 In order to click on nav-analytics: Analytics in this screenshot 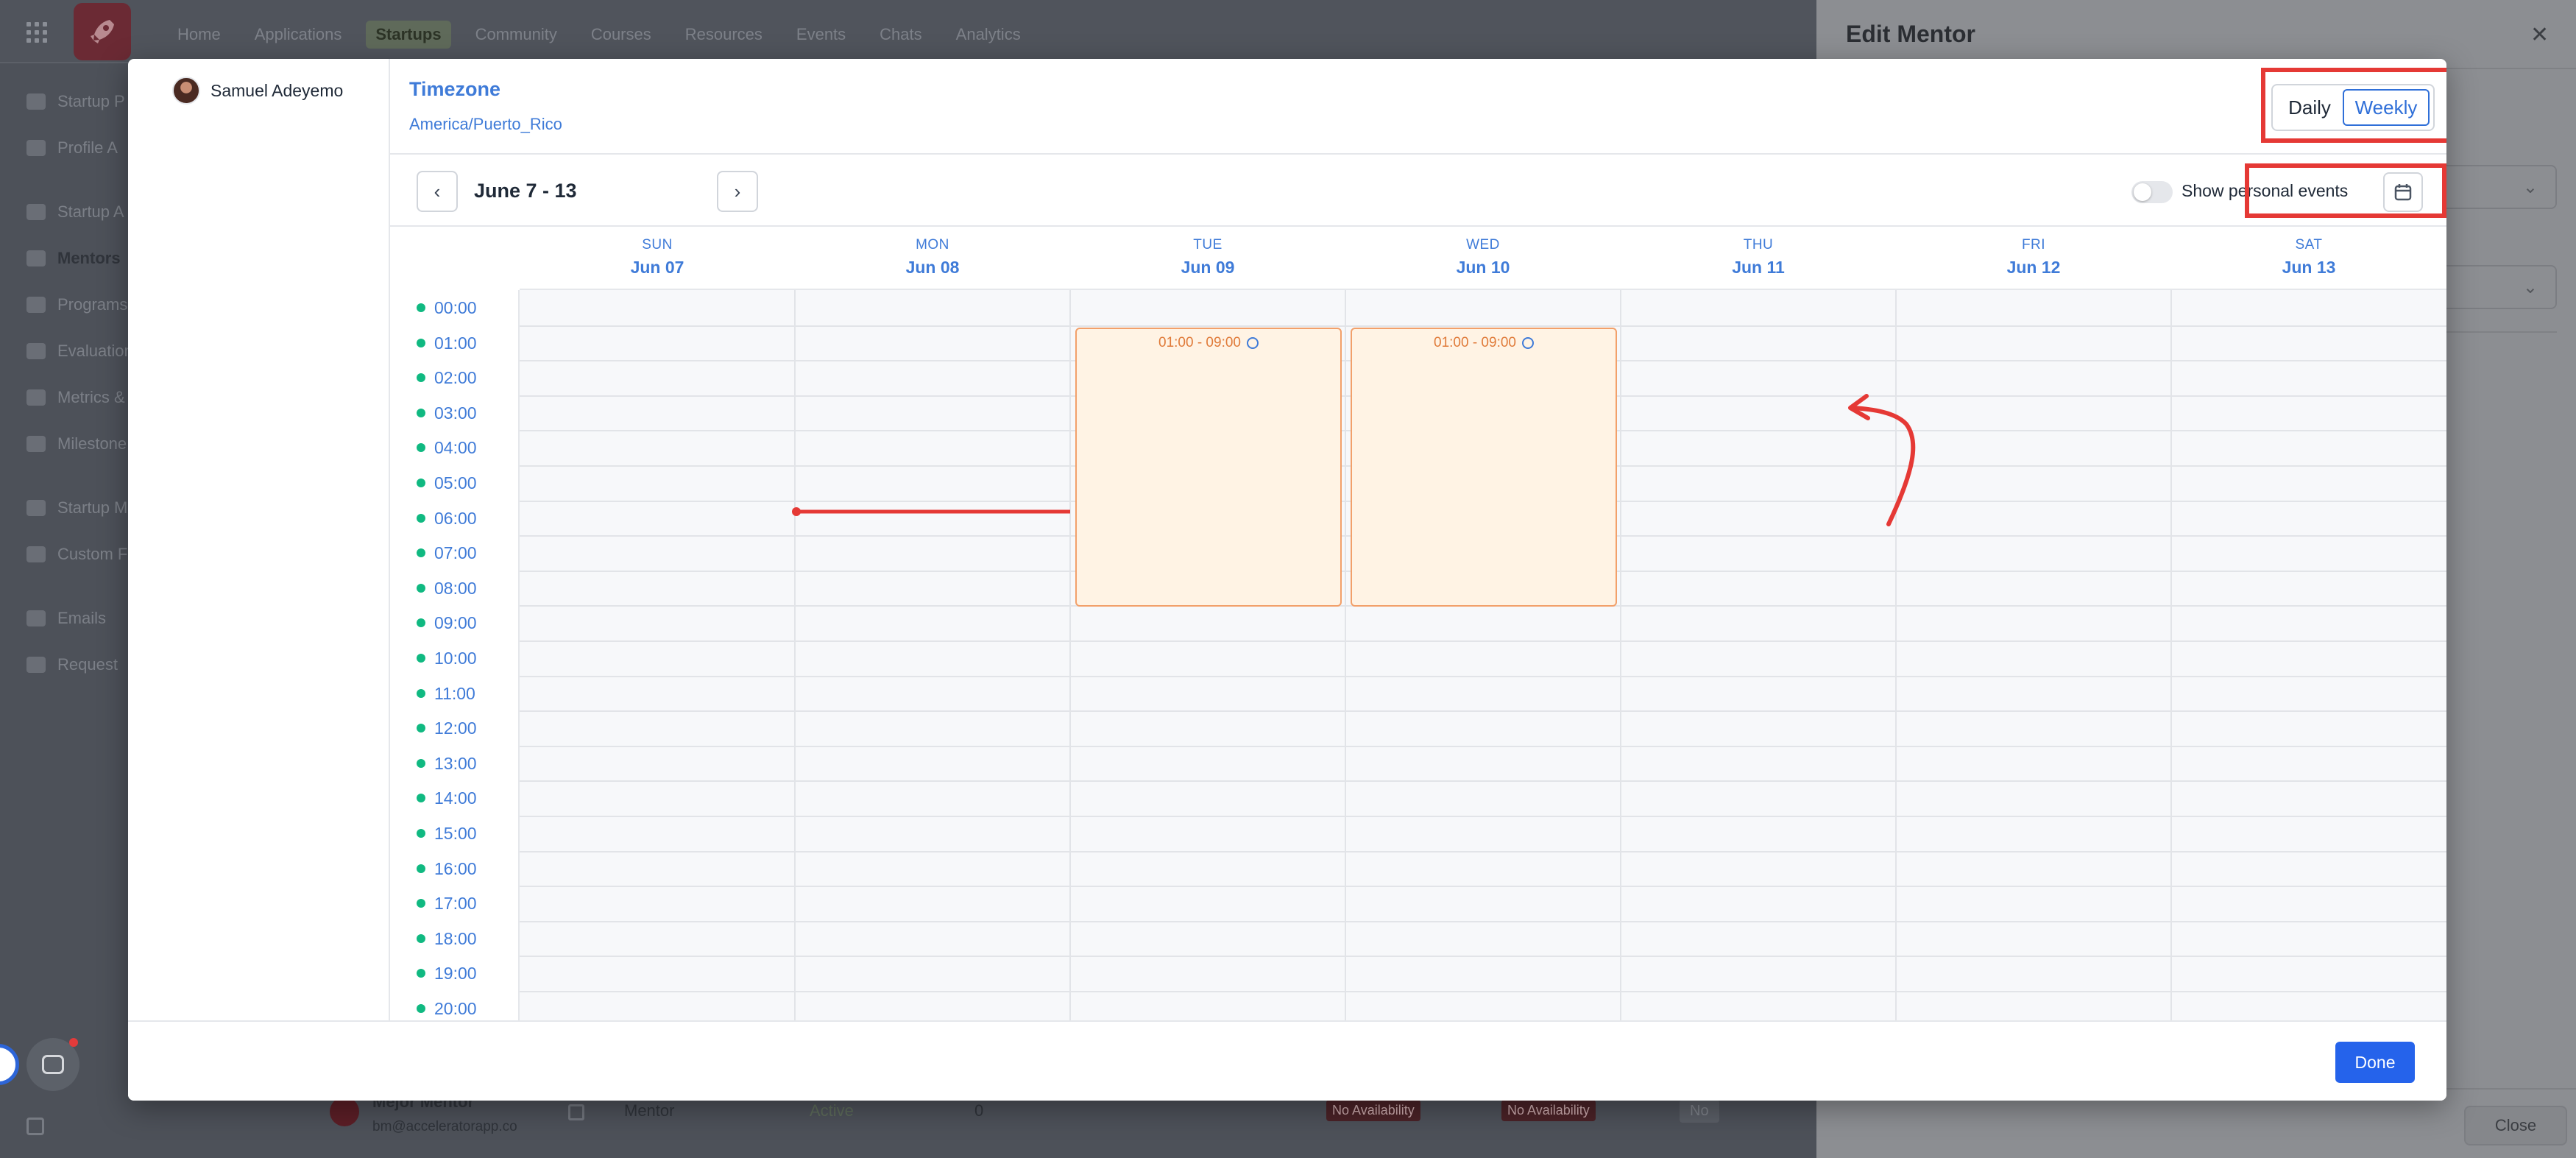, I will do `click(988, 35)`.